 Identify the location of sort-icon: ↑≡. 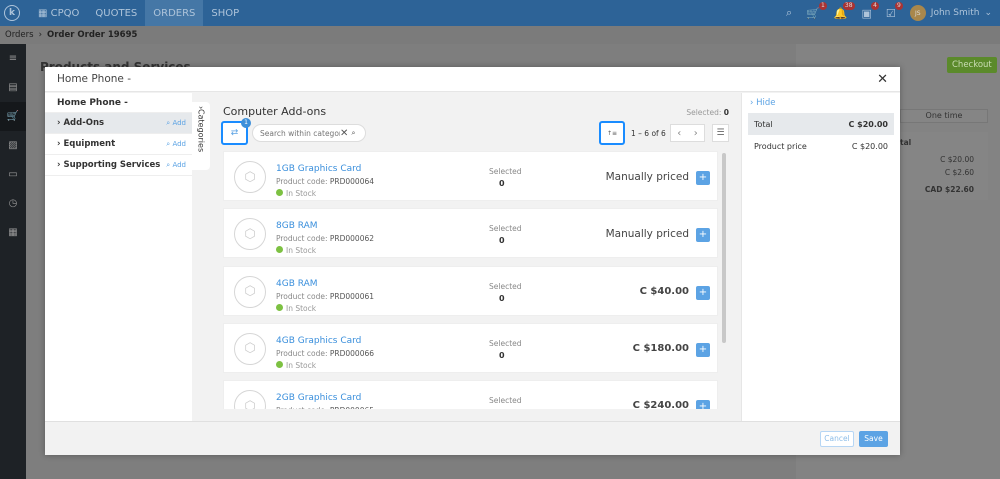
(612, 133).